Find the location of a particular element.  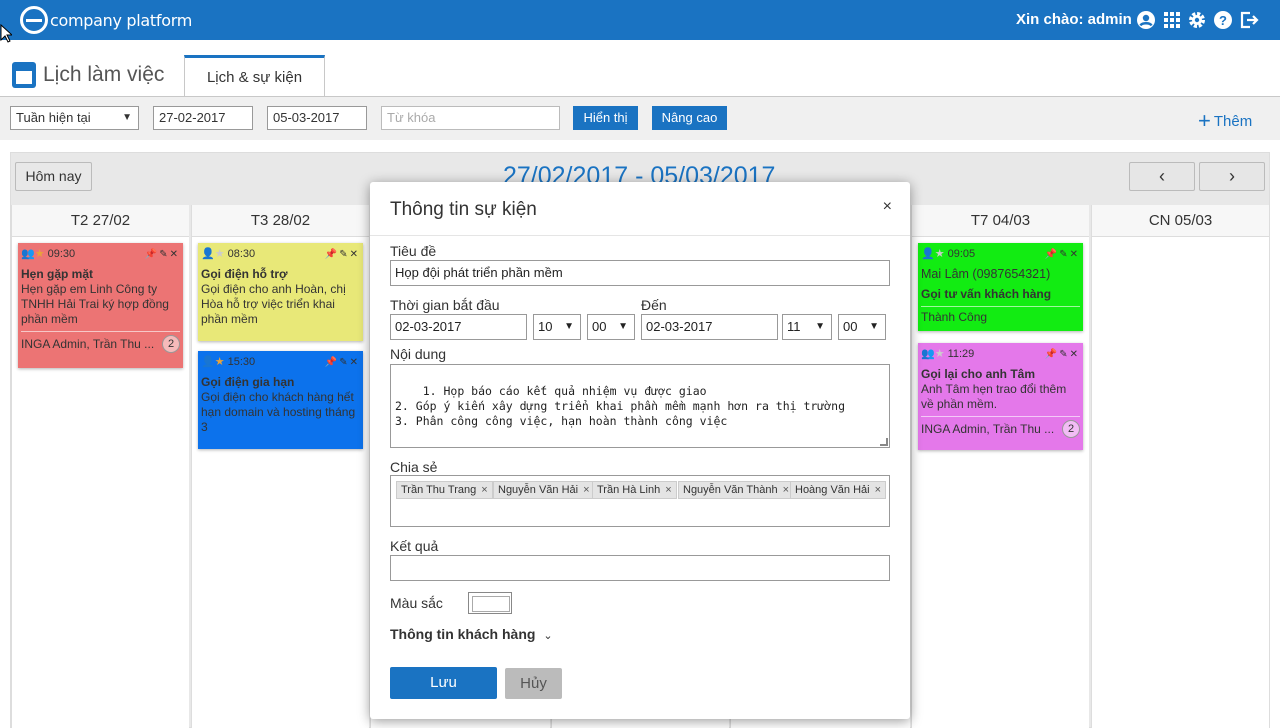

start-time-label: Thời gian bắt đầu is located at coordinates (445, 305).